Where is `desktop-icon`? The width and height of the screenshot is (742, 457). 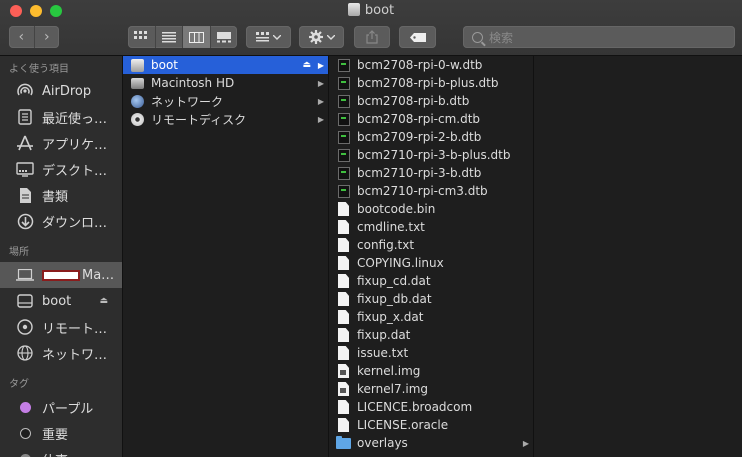 desktop-icon is located at coordinates (25, 169).